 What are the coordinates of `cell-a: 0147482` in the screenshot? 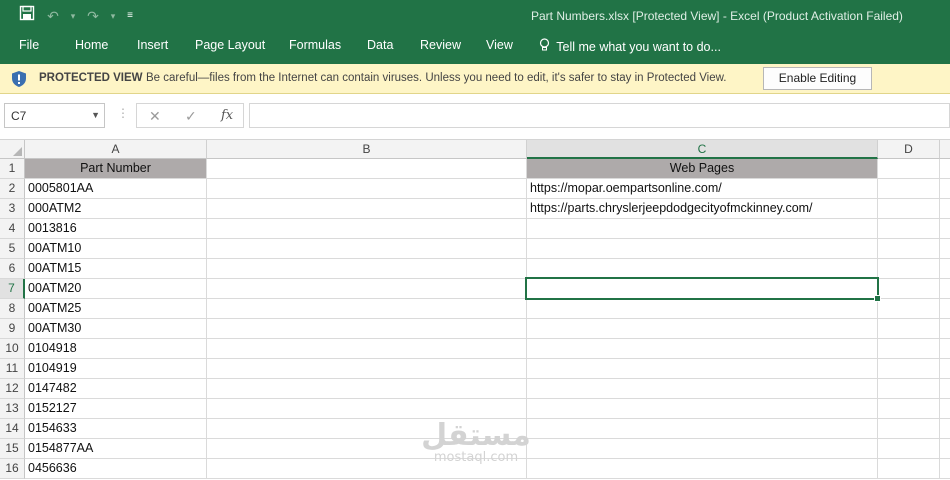 It's located at (116, 389).